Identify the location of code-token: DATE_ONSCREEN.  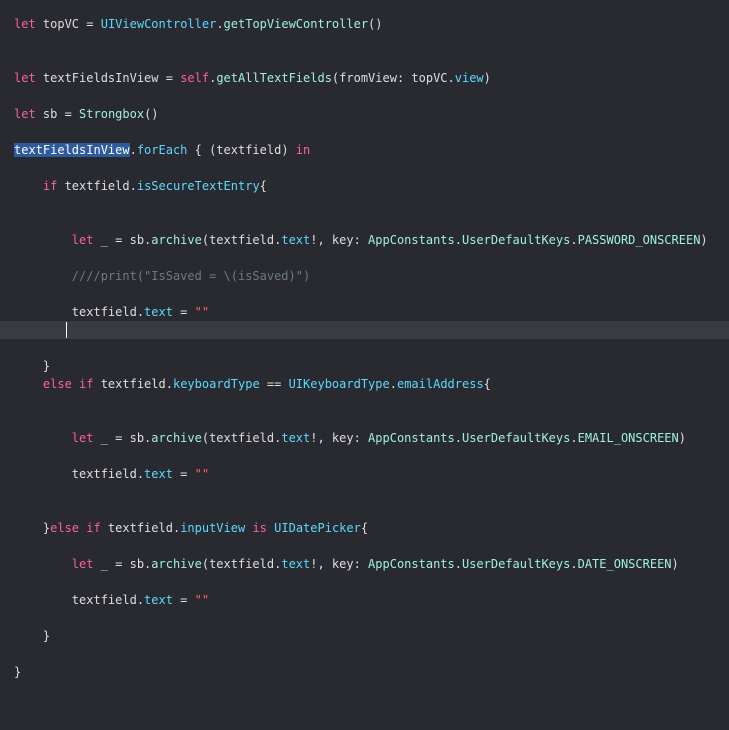
(624, 564).